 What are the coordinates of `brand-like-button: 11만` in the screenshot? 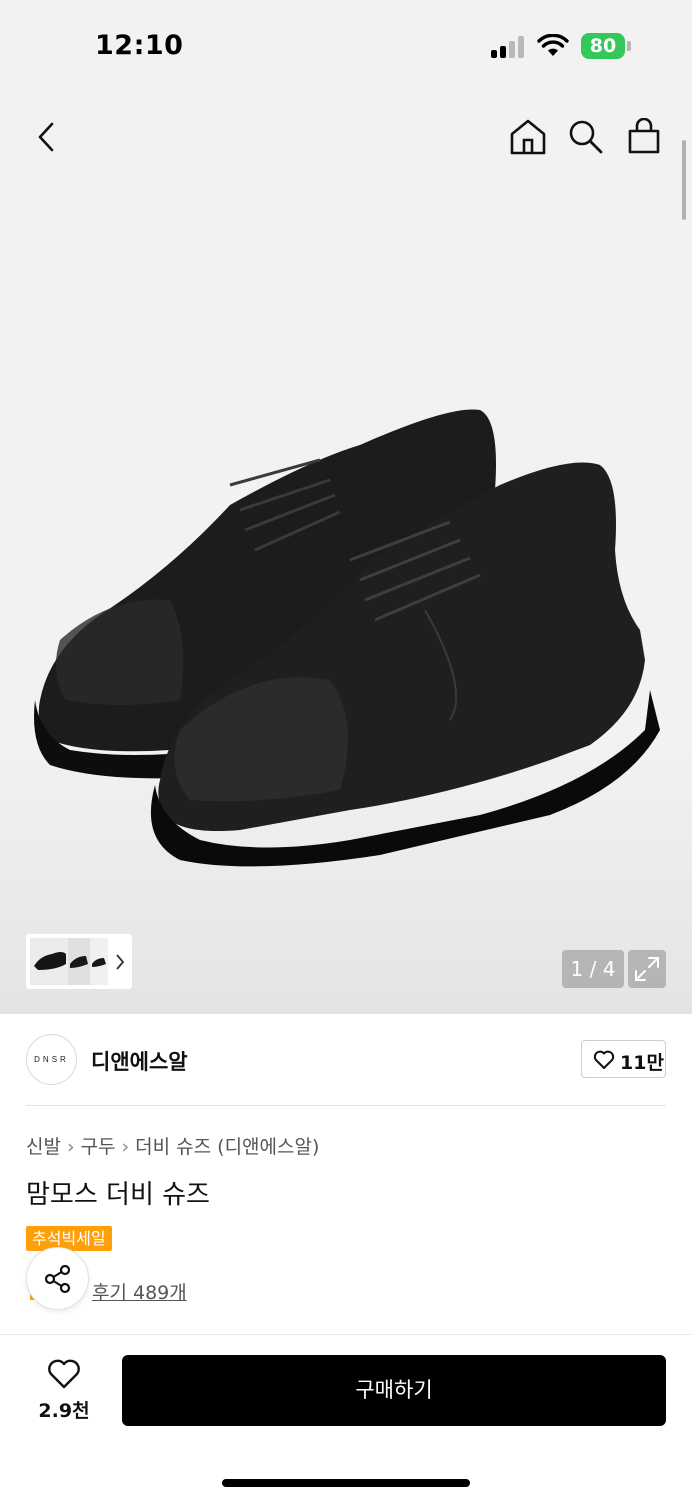 It's located at (623, 1059).